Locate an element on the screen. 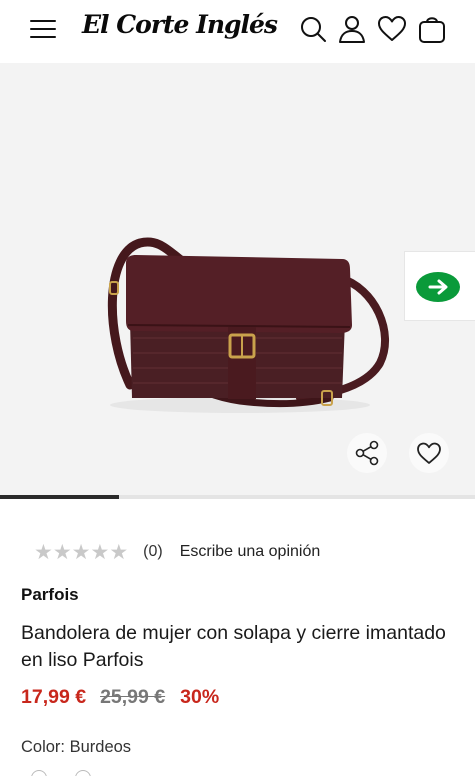 This screenshot has height=776, width=475. chat-icon is located at coordinates (438, 287).